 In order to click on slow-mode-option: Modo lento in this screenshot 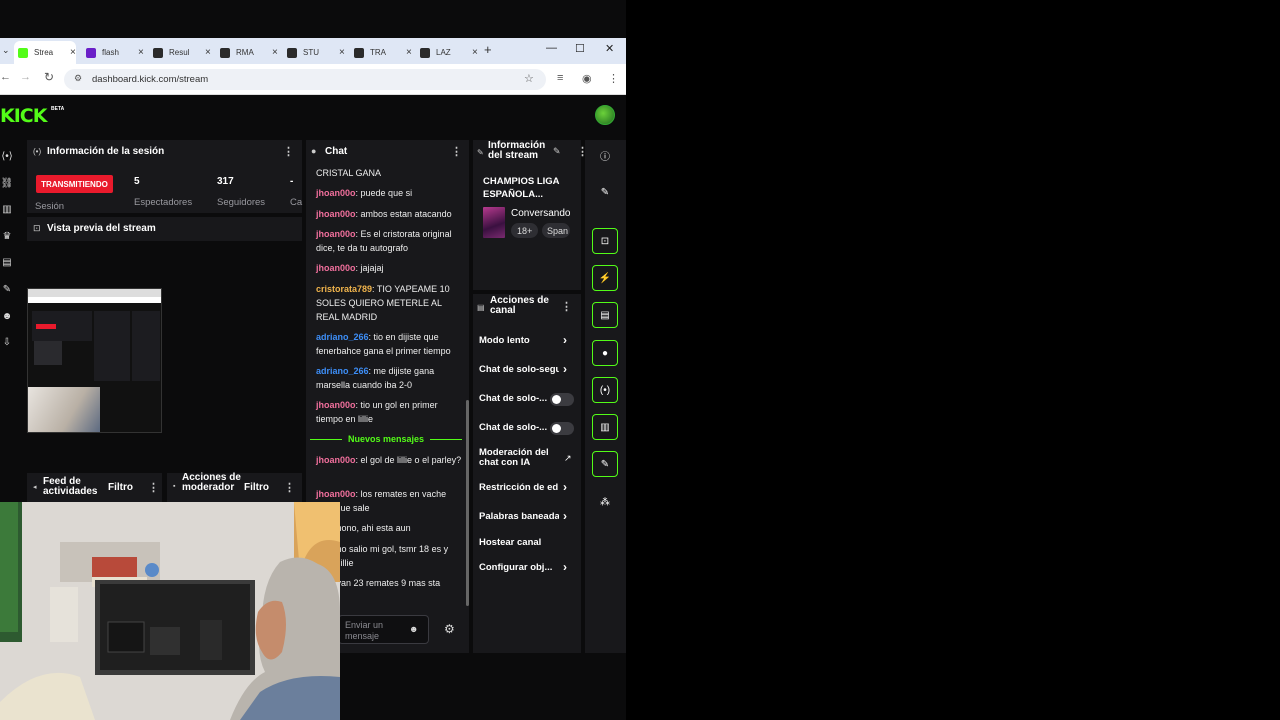, I will do `click(504, 340)`.